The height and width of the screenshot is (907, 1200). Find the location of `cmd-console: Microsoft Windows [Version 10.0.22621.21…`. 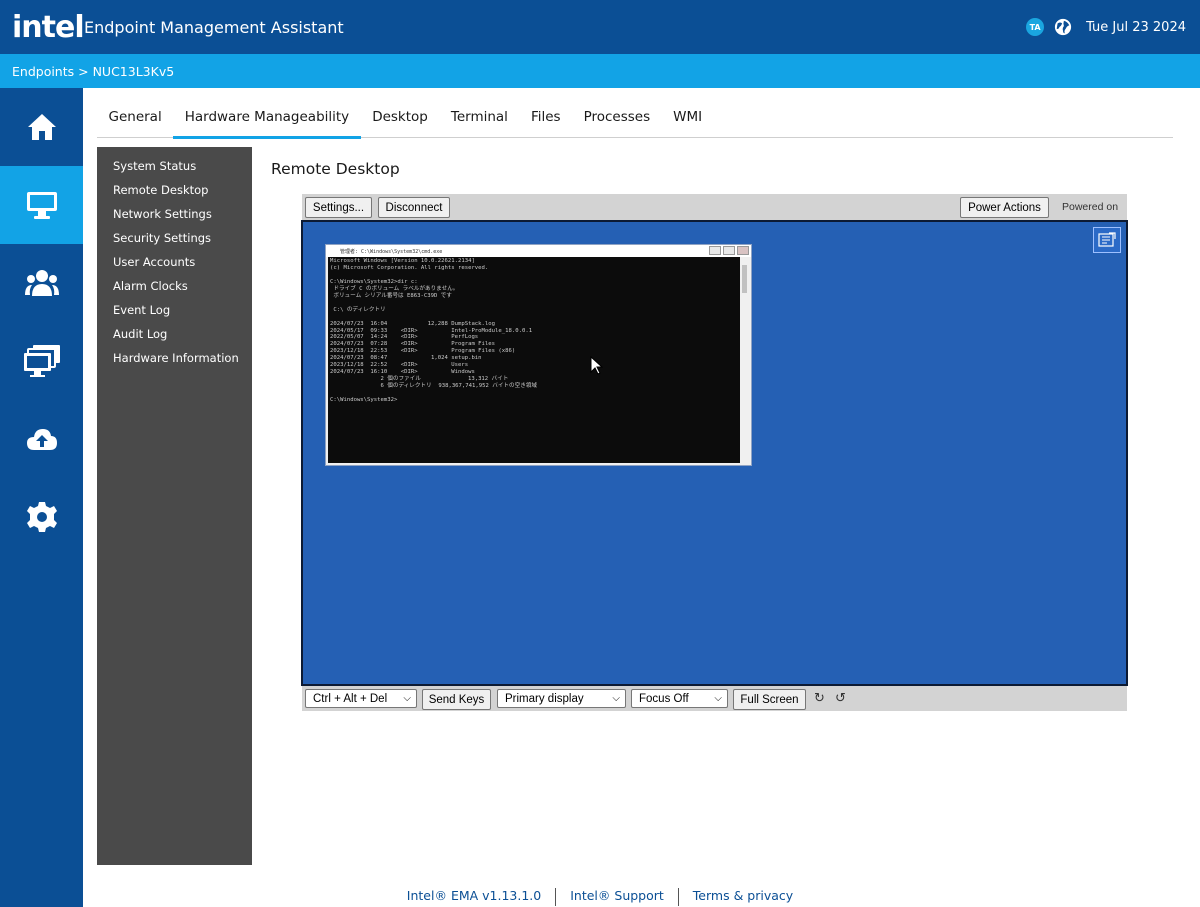

cmd-console: Microsoft Windows [Version 10.0.22621.21… is located at coordinates (535, 360).